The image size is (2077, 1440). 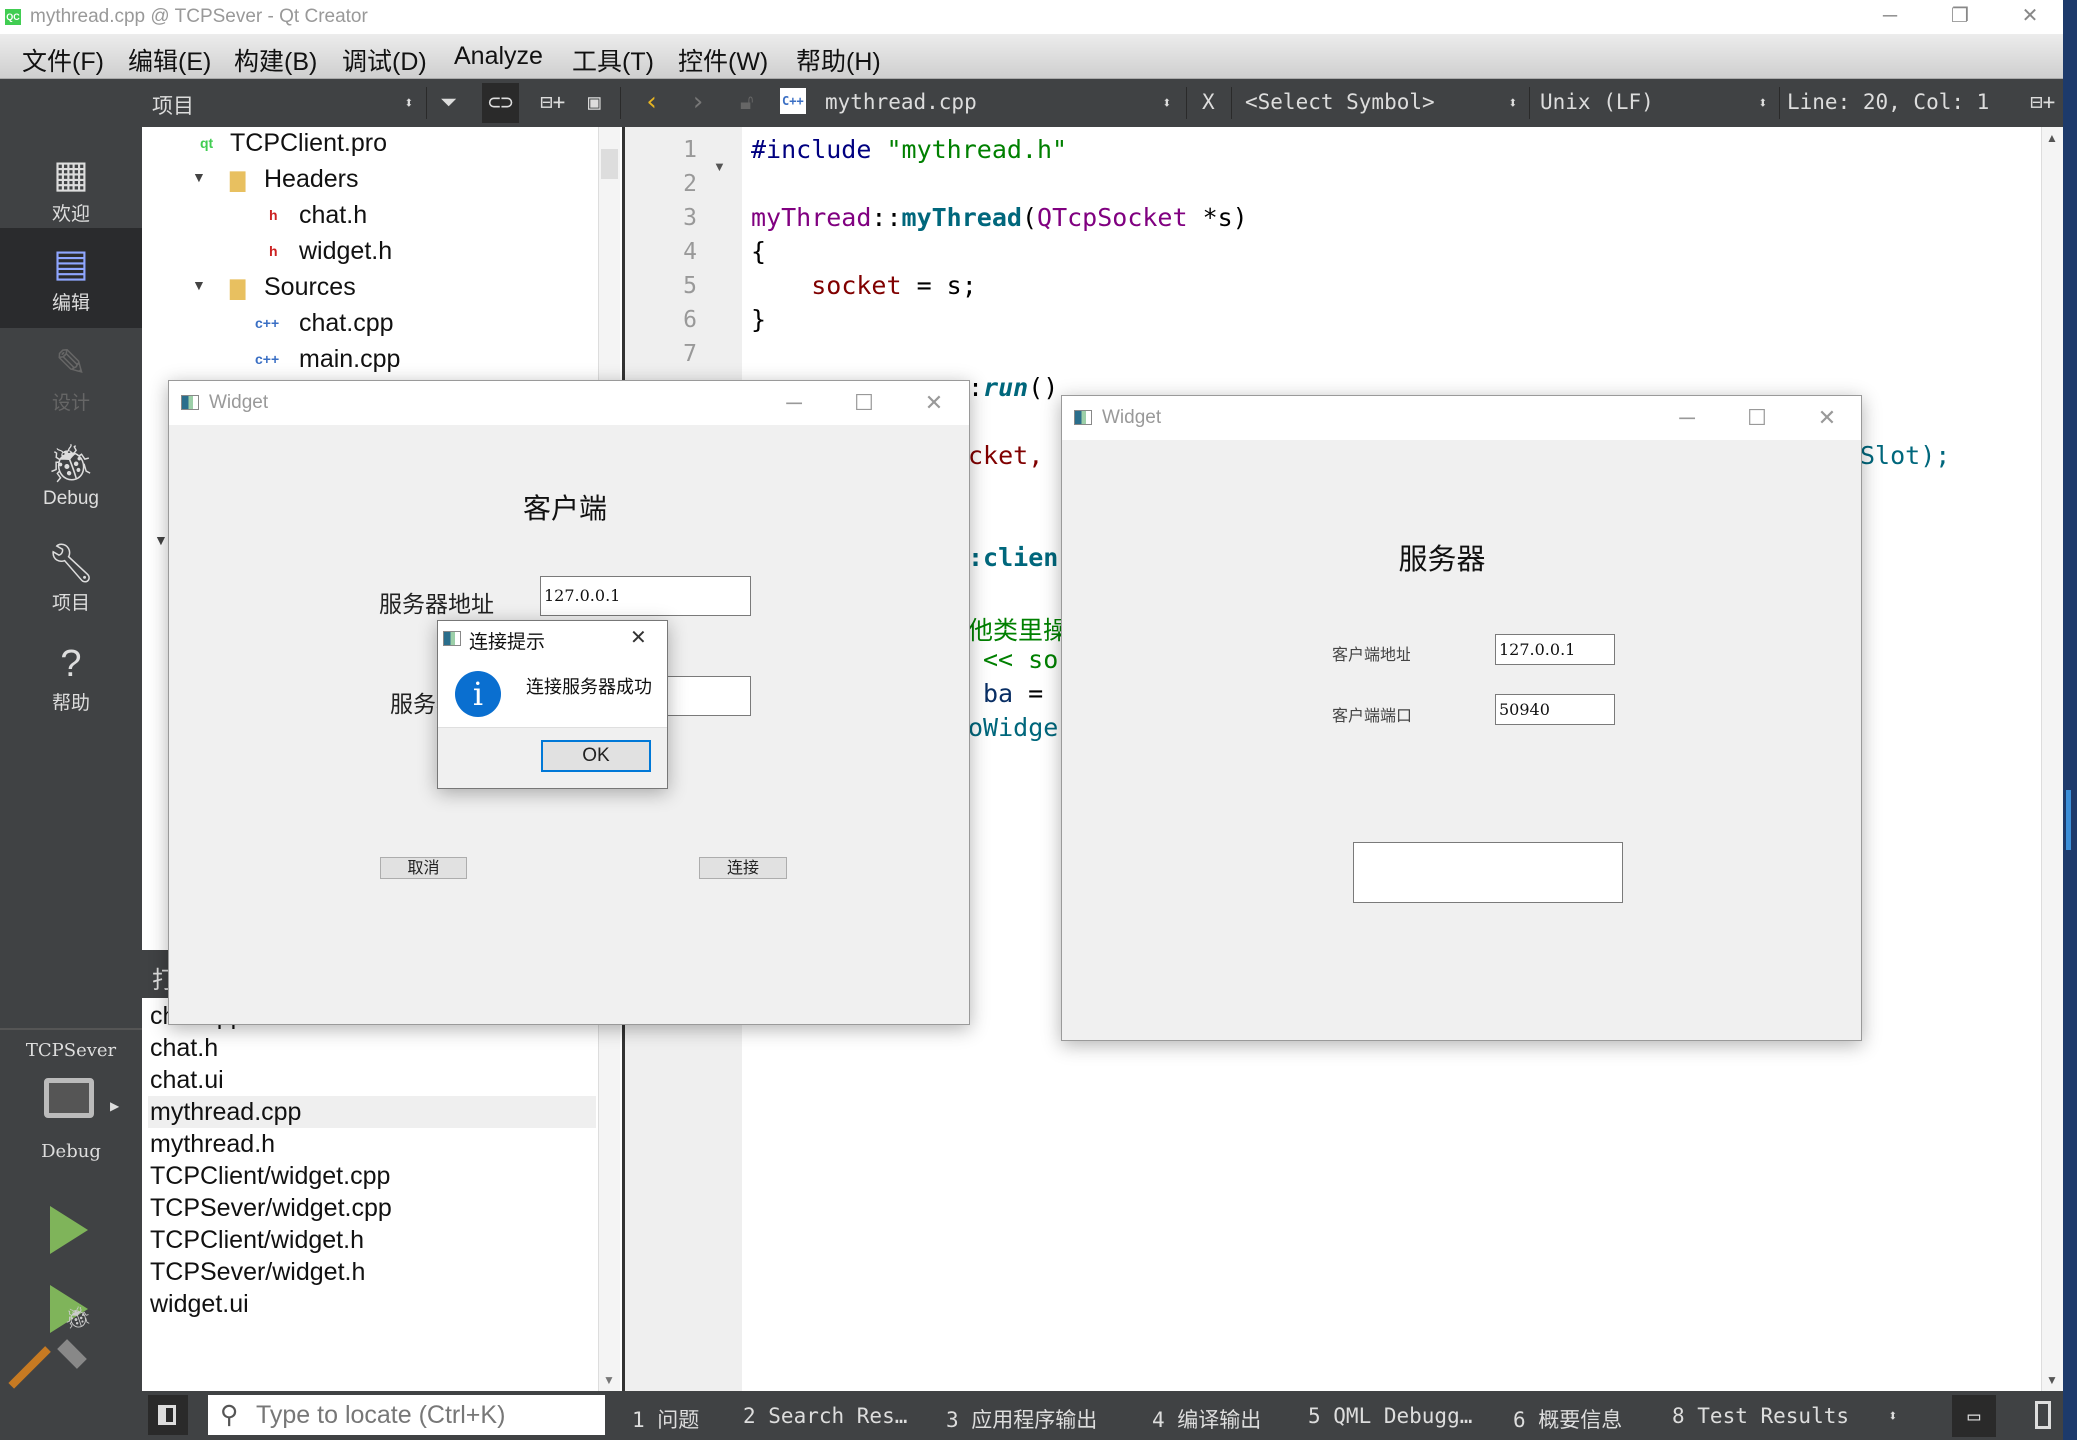 What do you see at coordinates (1760, 1416) in the screenshot?
I see `tab-test-results: 8 Test Results` at bounding box center [1760, 1416].